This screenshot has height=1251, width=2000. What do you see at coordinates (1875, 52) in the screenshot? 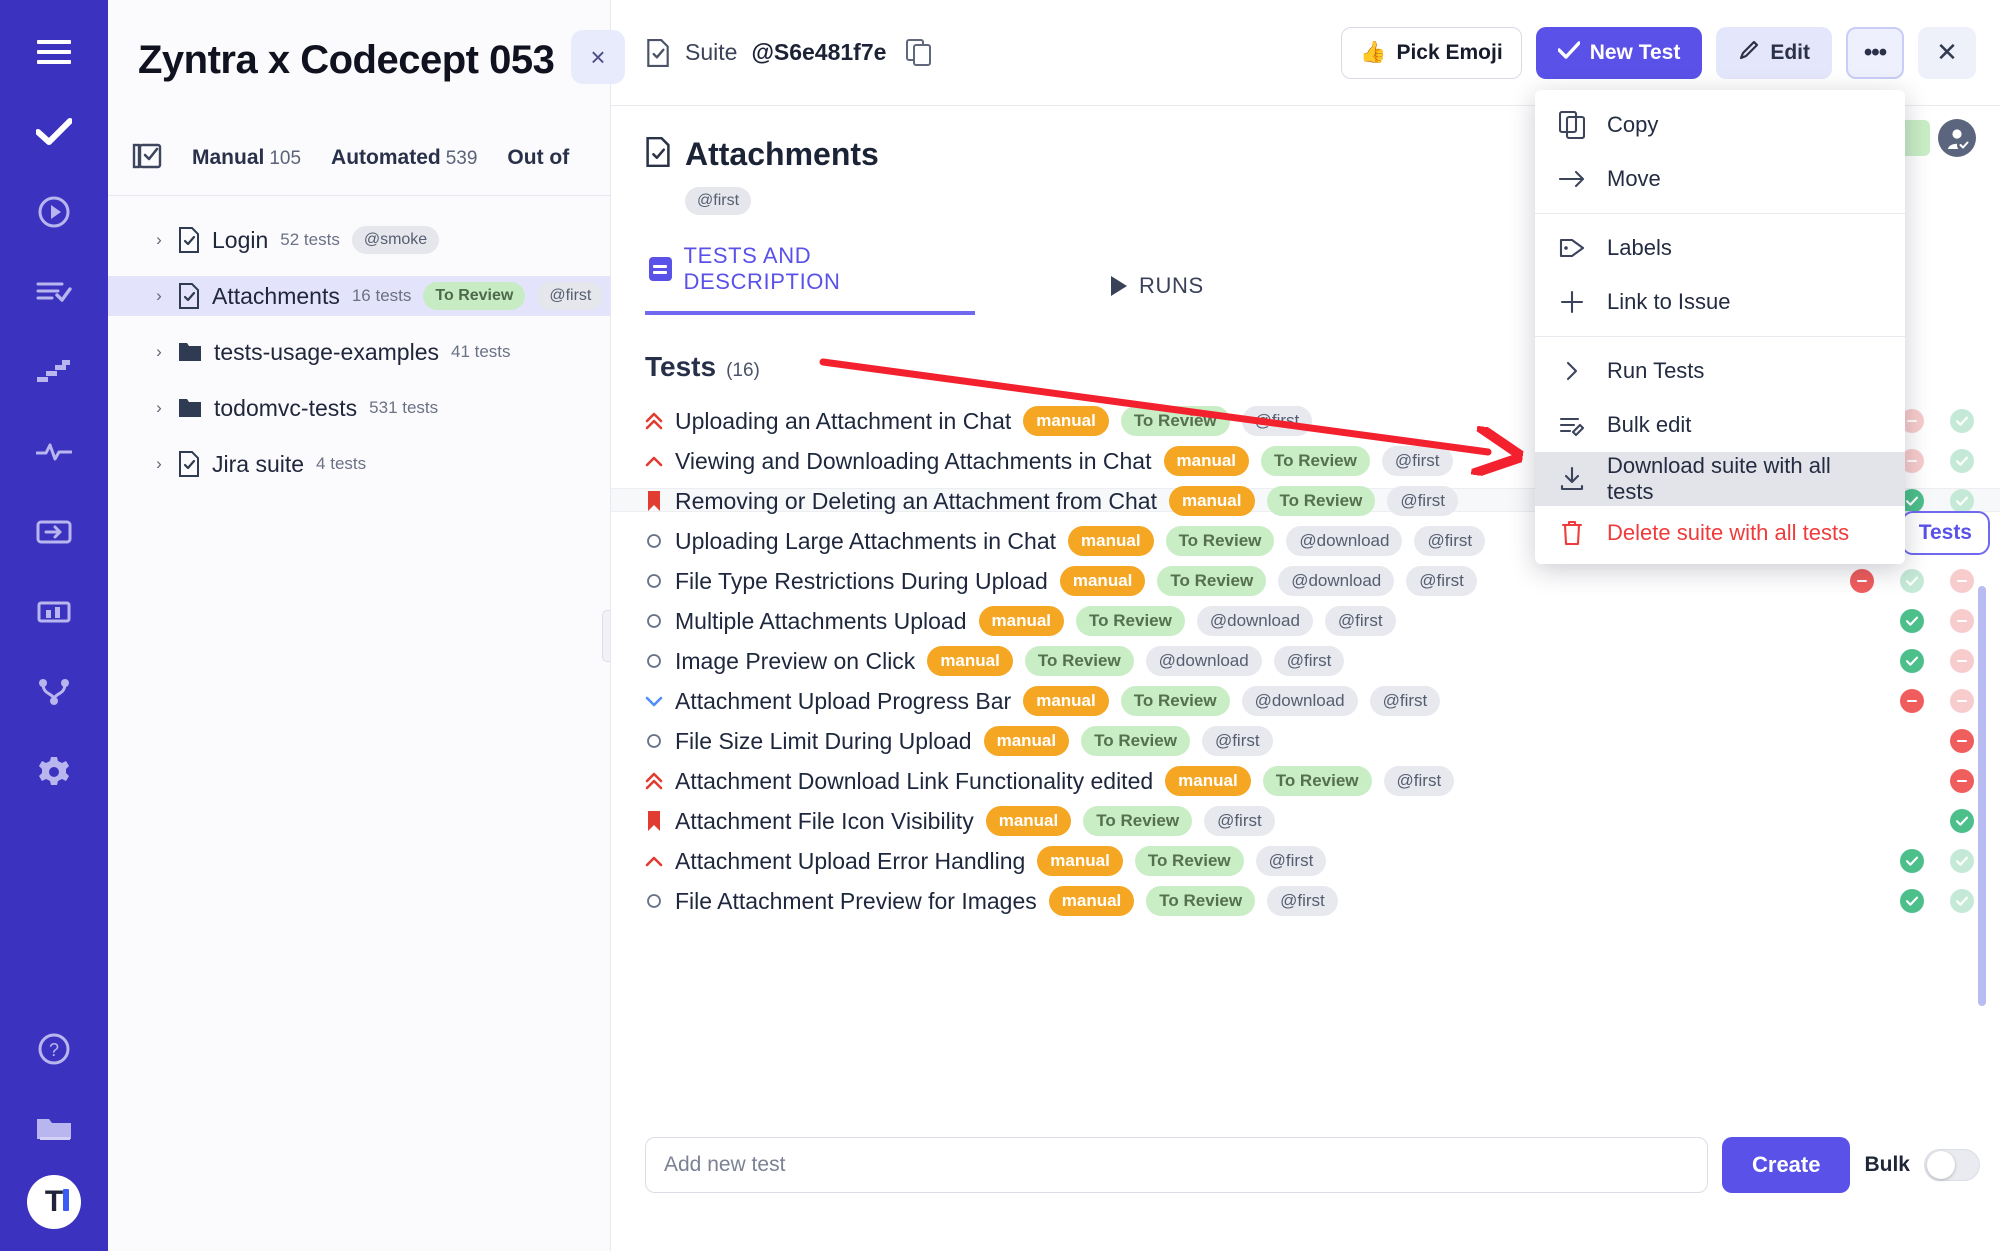
I see `more-options-button: •••` at bounding box center [1875, 52].